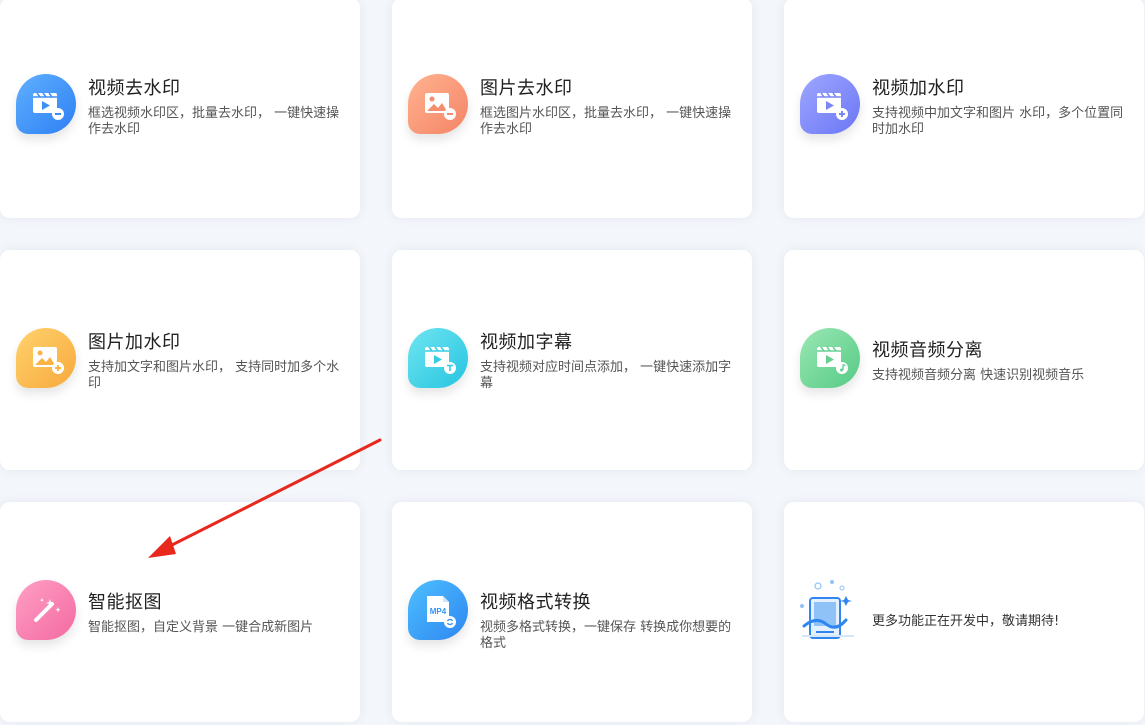  Describe the element at coordinates (918, 88) in the screenshot. I see `card-title: 视频加水印` at that location.